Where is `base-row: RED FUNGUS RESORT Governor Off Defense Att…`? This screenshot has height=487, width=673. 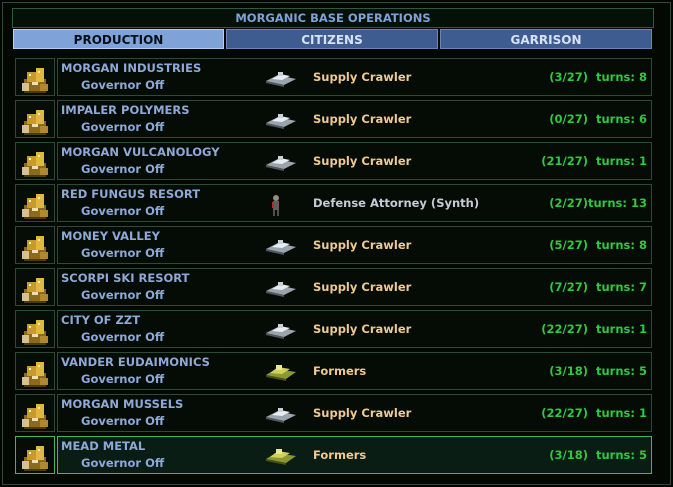 base-row: RED FUNGUS RESORT Governor Off Defense Att… is located at coordinates (354, 203).